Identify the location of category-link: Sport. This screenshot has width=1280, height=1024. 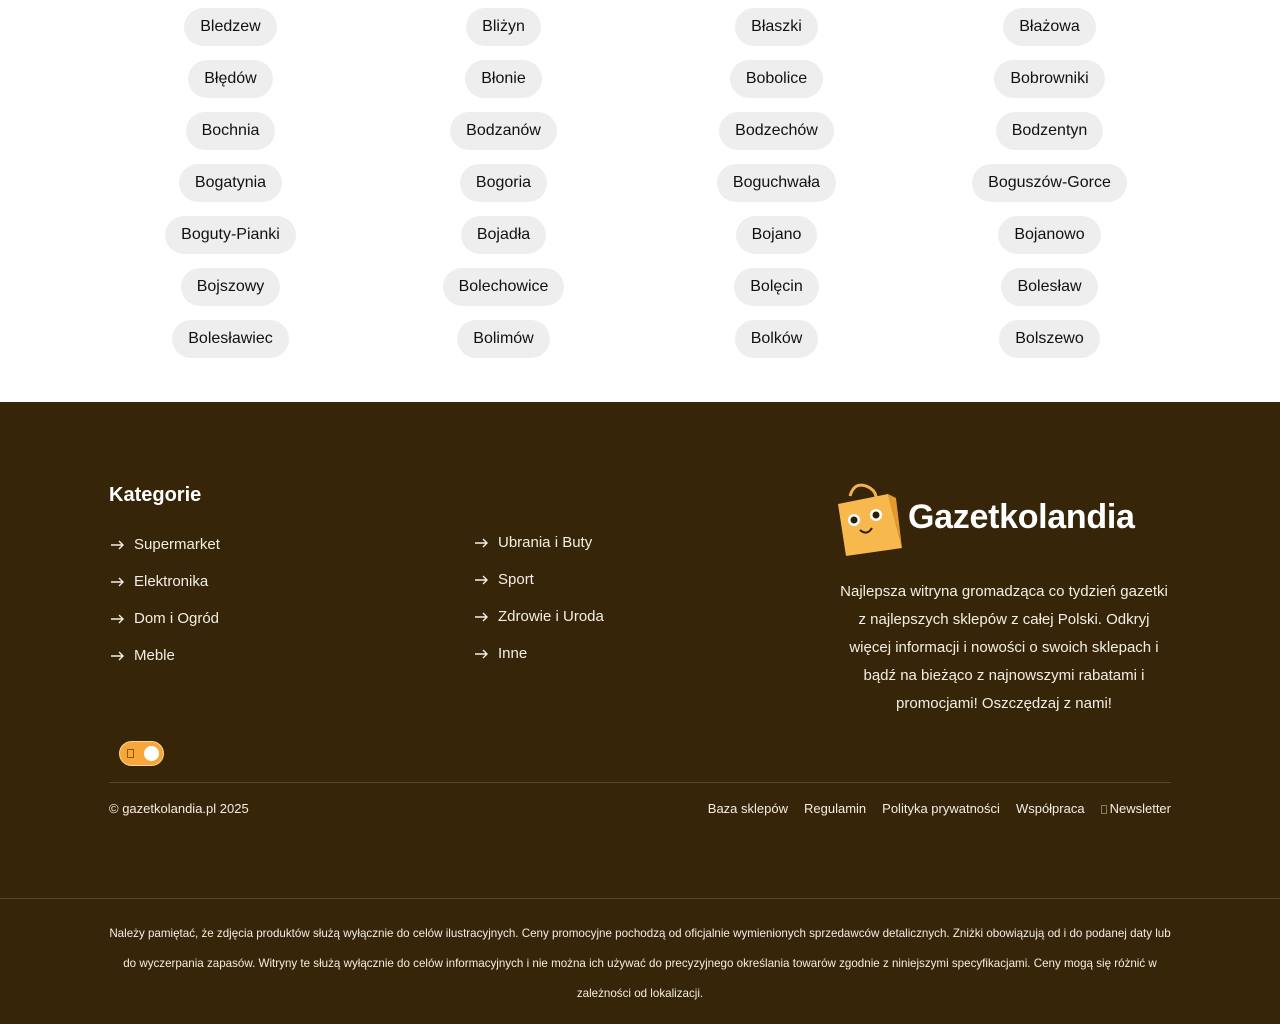
(538, 579).